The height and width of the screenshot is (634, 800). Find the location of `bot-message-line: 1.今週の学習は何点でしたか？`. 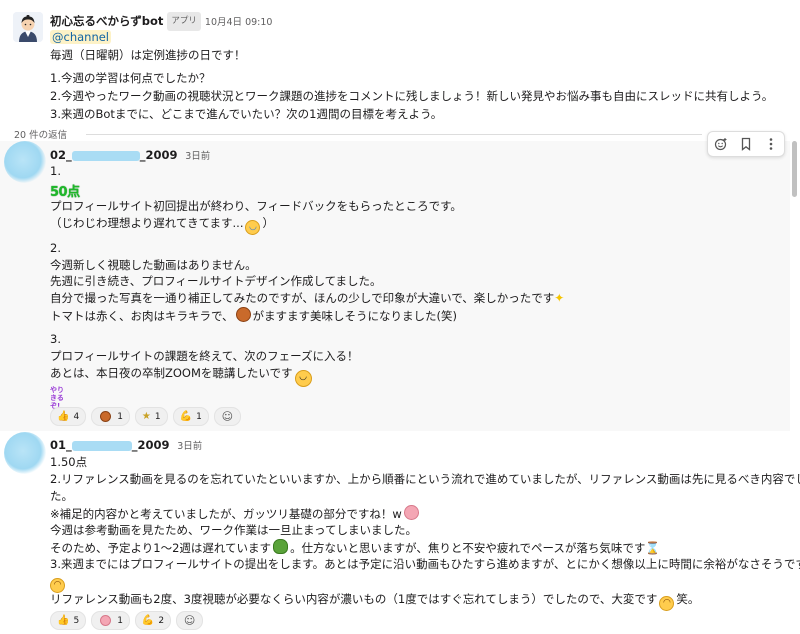

bot-message-line: 1.今週の学習は何点でしたか？ is located at coordinates (130, 78).